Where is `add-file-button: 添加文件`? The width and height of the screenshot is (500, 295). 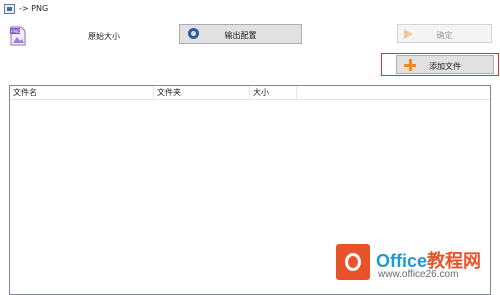 add-file-button: 添加文件 is located at coordinates (445, 64).